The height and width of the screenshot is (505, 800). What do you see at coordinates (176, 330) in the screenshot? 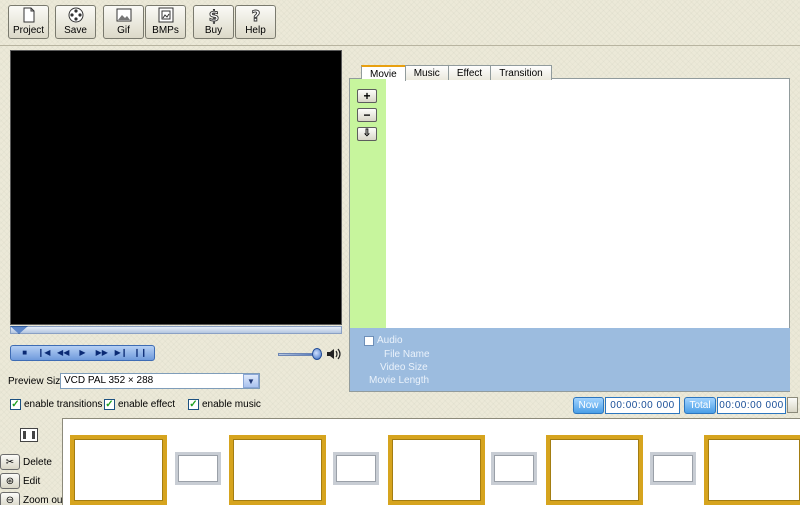
I see `seek-bar` at bounding box center [176, 330].